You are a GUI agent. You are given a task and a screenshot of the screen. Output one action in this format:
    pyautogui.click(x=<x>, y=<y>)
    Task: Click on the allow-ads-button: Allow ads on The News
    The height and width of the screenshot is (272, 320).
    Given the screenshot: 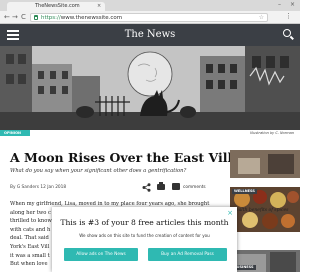 What is the action you would take?
    pyautogui.click(x=101, y=254)
    